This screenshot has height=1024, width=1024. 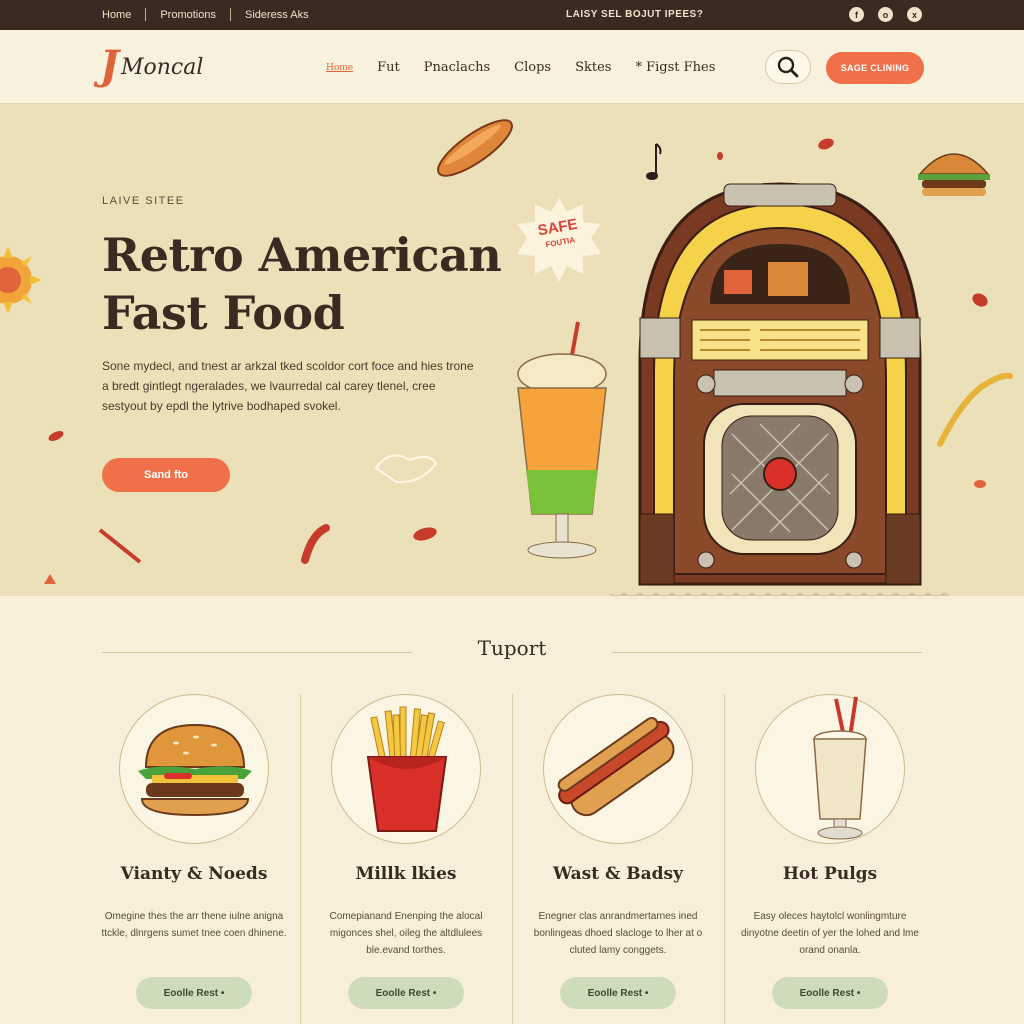 I want to click on facebook-icon: f, so click(x=856, y=14).